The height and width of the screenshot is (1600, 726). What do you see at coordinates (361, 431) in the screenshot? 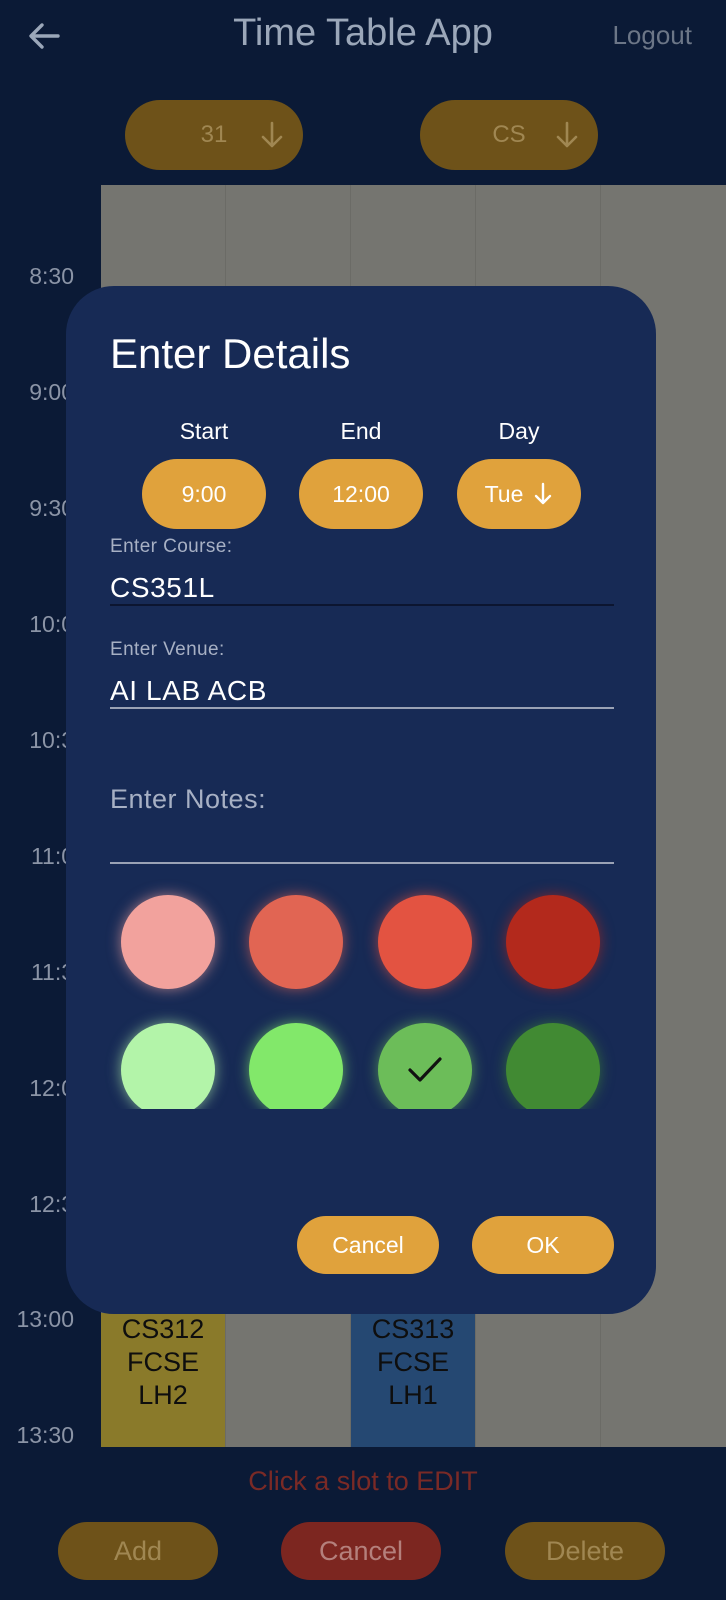
I see `end-label: End` at bounding box center [361, 431].